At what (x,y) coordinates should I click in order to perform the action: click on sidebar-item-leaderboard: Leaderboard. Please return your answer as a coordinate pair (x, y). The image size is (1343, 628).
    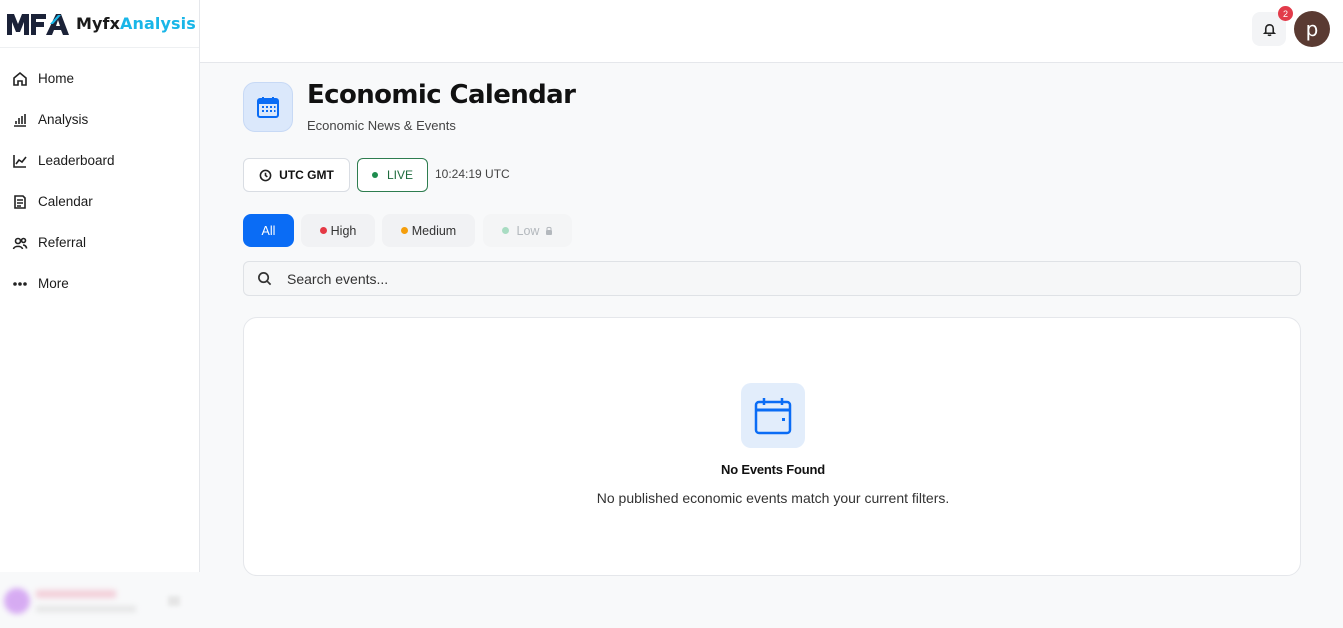
    Looking at the image, I should click on (99, 160).